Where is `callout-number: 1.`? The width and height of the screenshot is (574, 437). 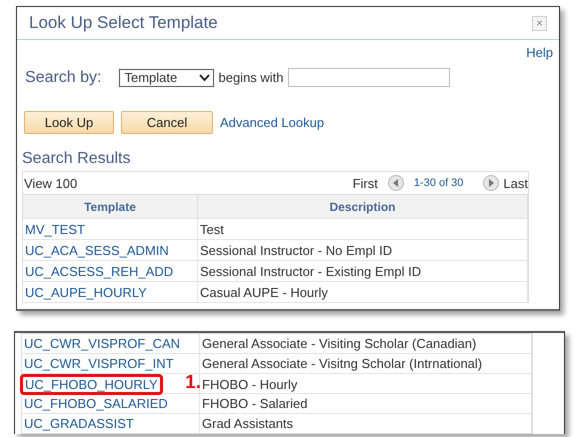 callout-number: 1. is located at coordinates (193, 383).